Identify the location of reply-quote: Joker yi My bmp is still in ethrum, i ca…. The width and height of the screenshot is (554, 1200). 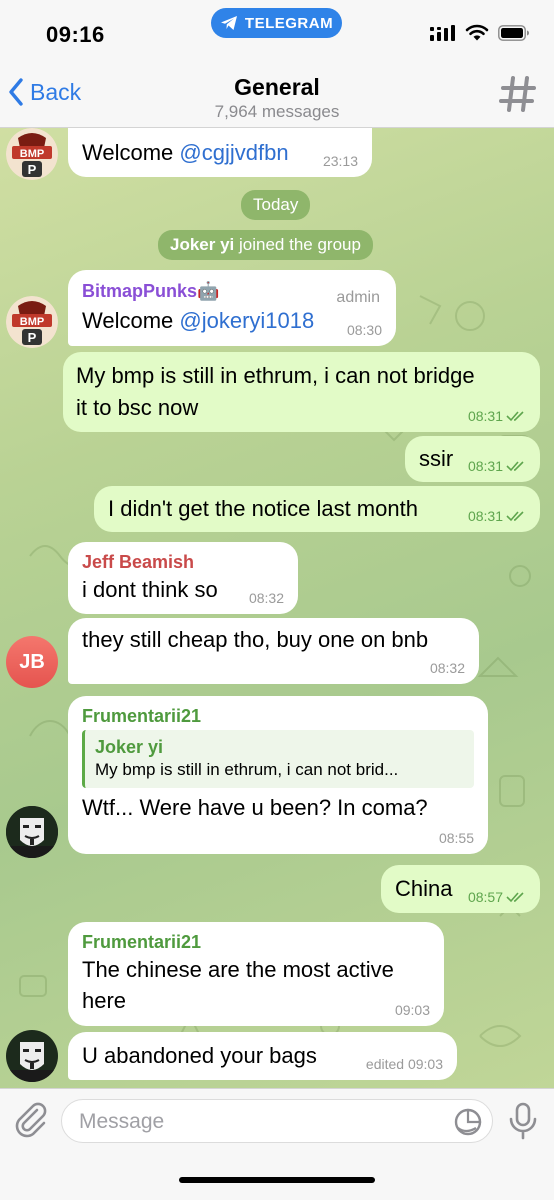
(278, 759).